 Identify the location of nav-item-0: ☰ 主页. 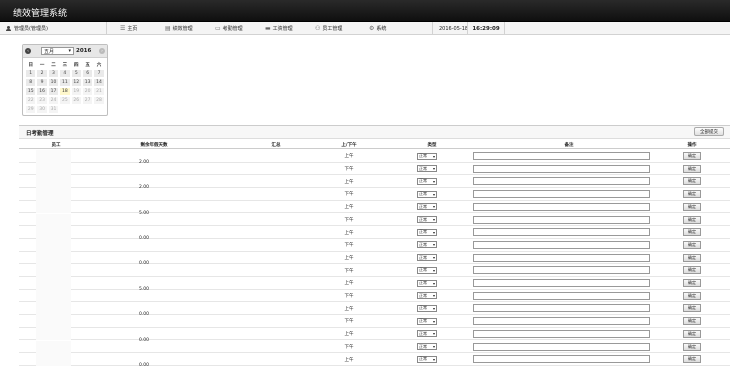
(128, 28).